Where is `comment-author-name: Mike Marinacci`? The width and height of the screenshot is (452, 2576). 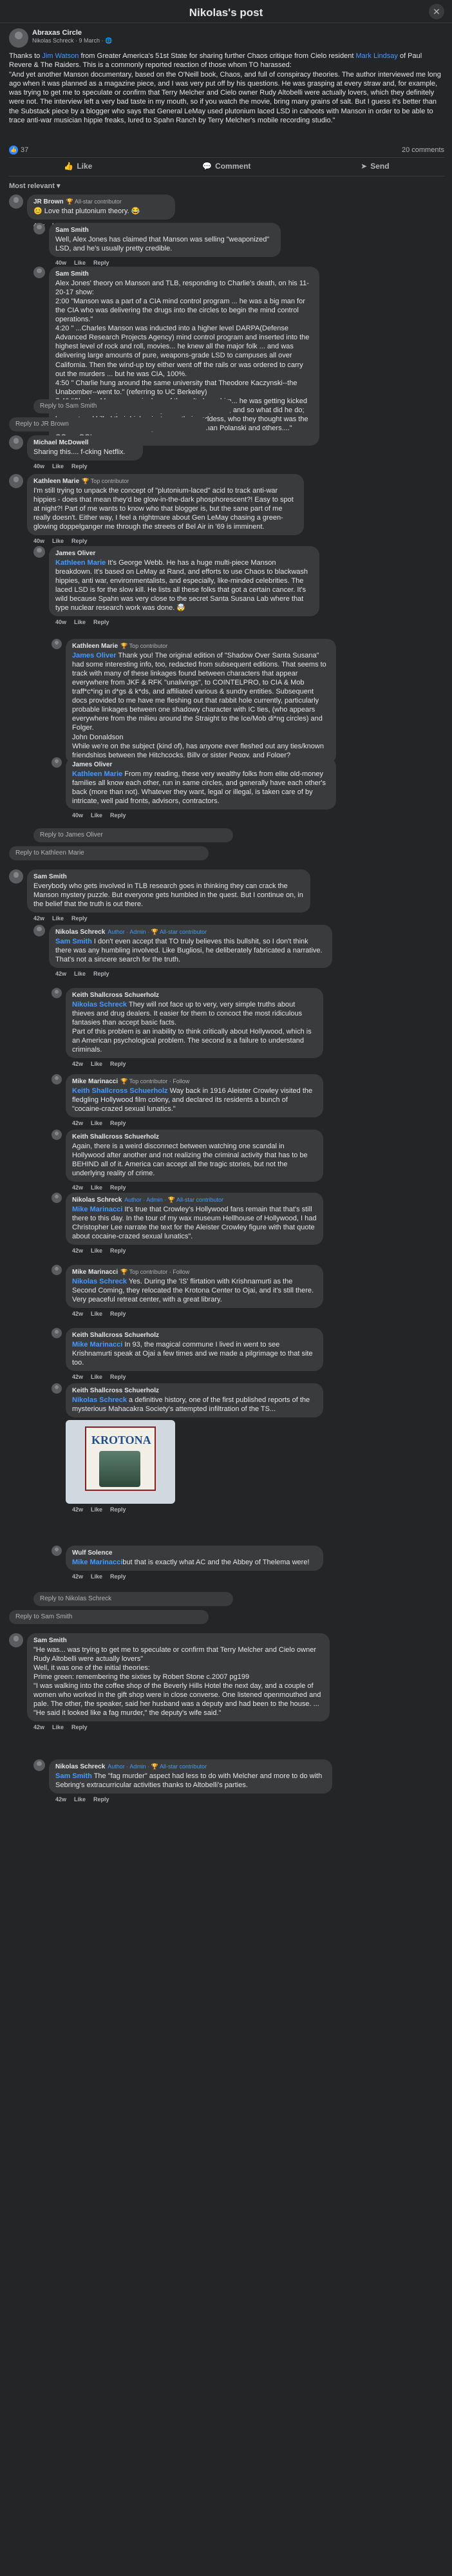
comment-author-name: Mike Marinacci is located at coordinates (95, 1272).